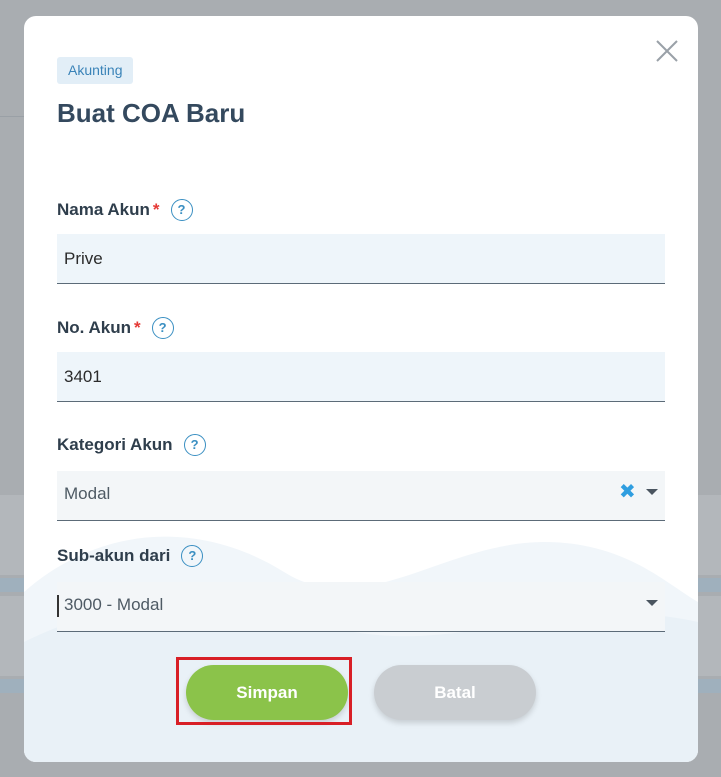  I want to click on parent-account-label: Sub-akun dari ?, so click(130, 556).